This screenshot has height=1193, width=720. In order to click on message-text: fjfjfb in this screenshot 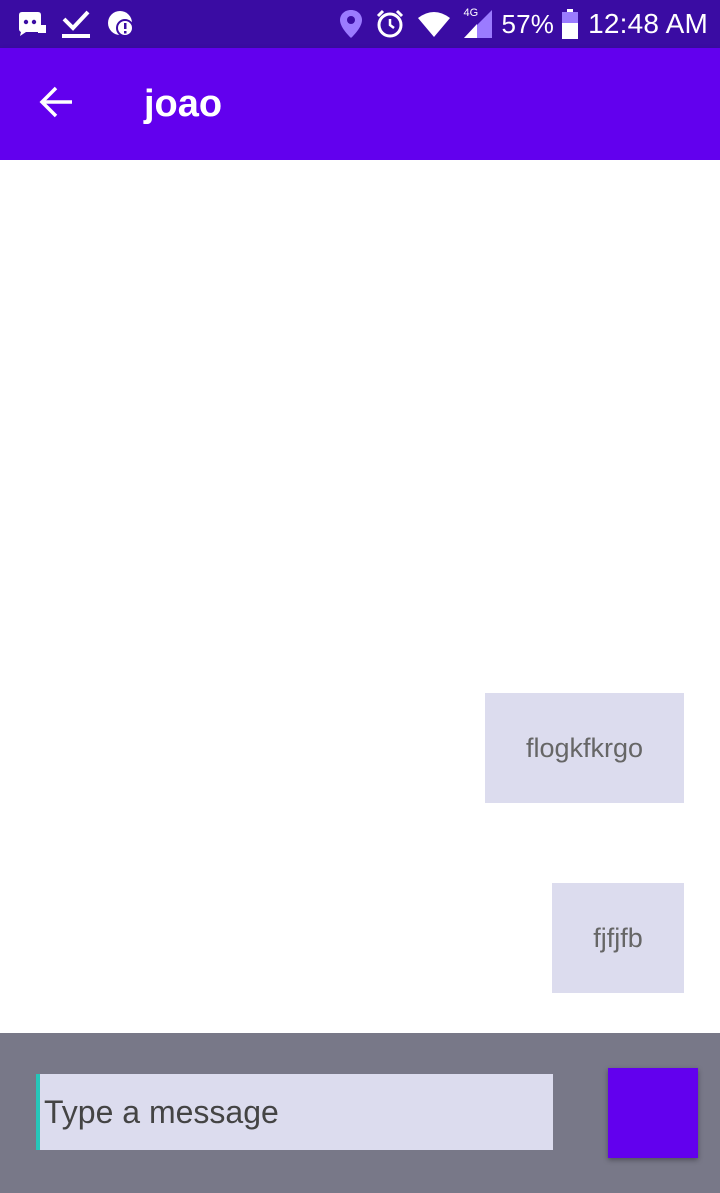, I will do `click(618, 937)`.